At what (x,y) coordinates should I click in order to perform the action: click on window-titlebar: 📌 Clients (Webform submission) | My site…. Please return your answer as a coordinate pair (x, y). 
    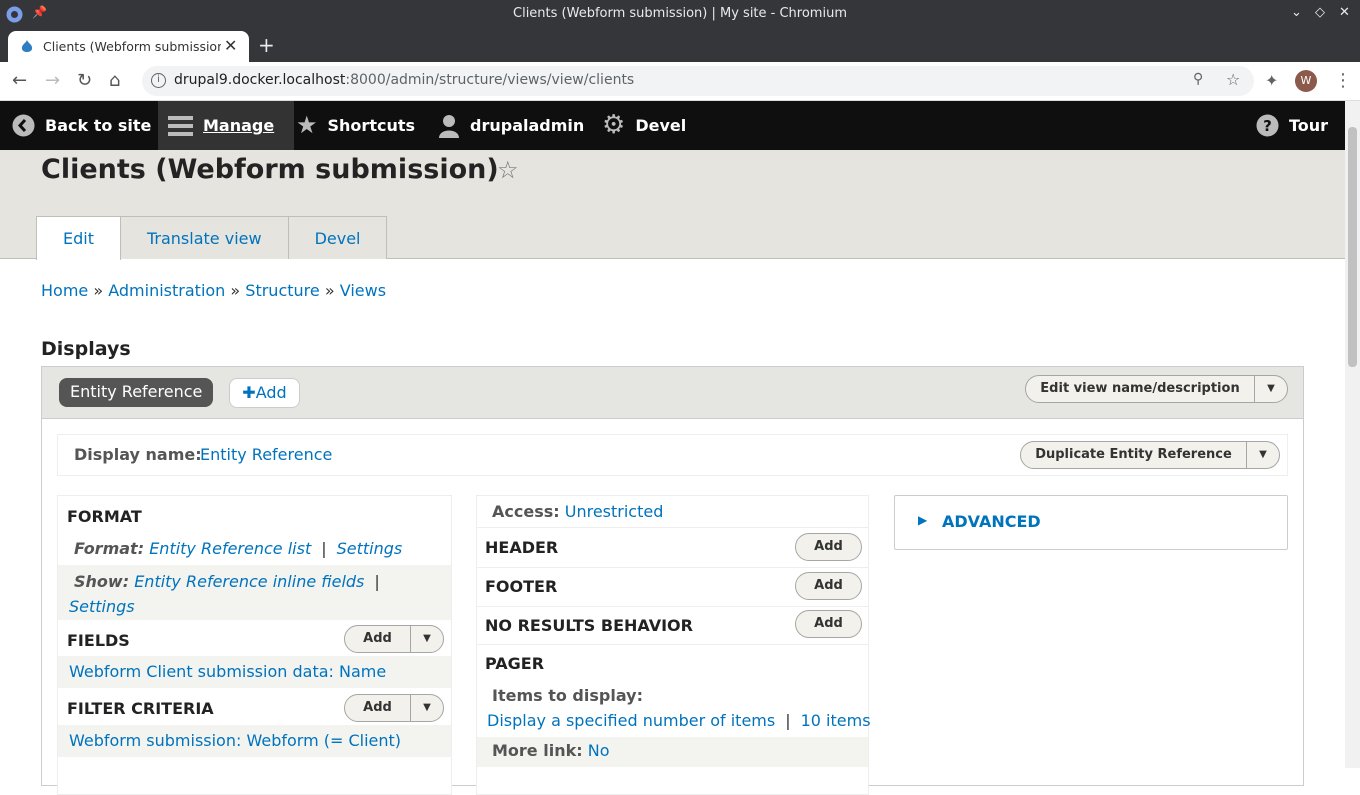
    Looking at the image, I should click on (680, 14).